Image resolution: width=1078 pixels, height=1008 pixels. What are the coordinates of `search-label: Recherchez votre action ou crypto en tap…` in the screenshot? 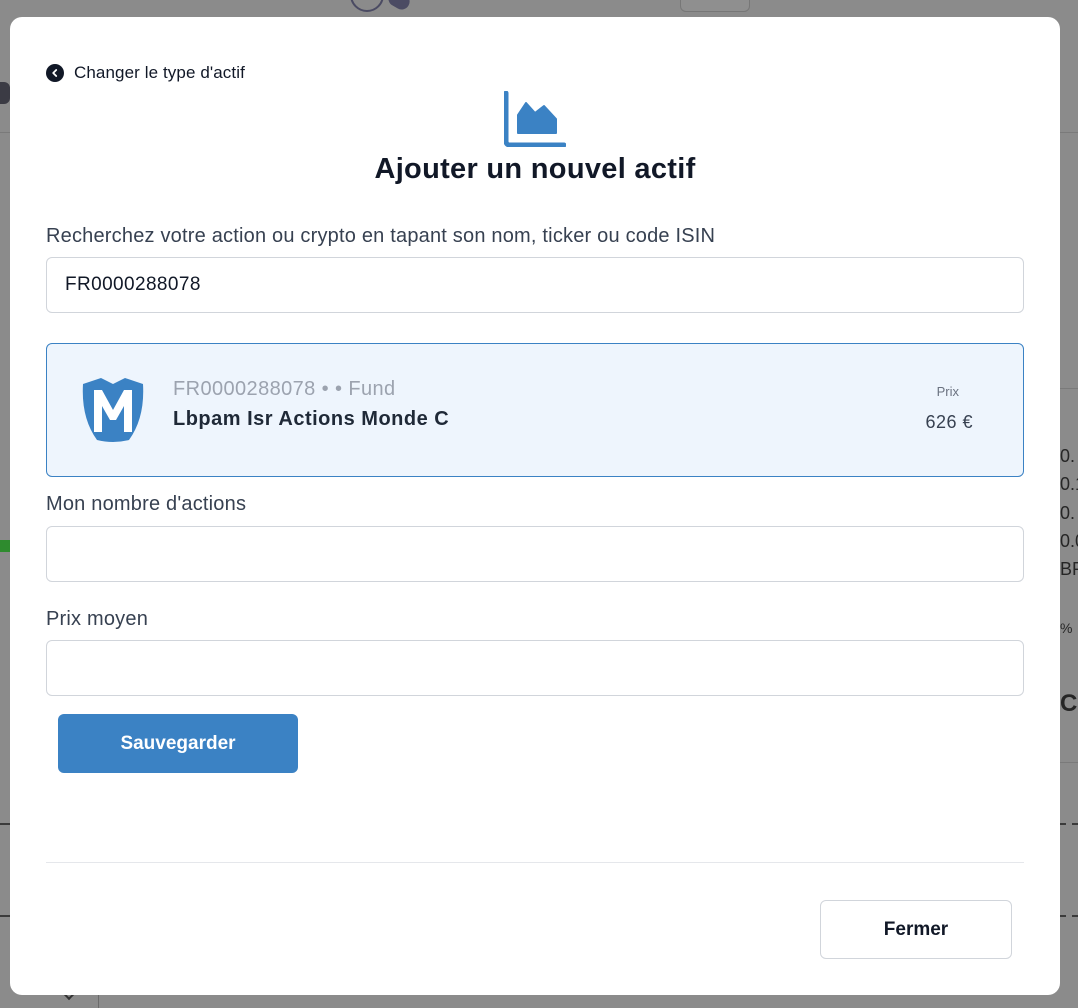 It's located at (381, 236).